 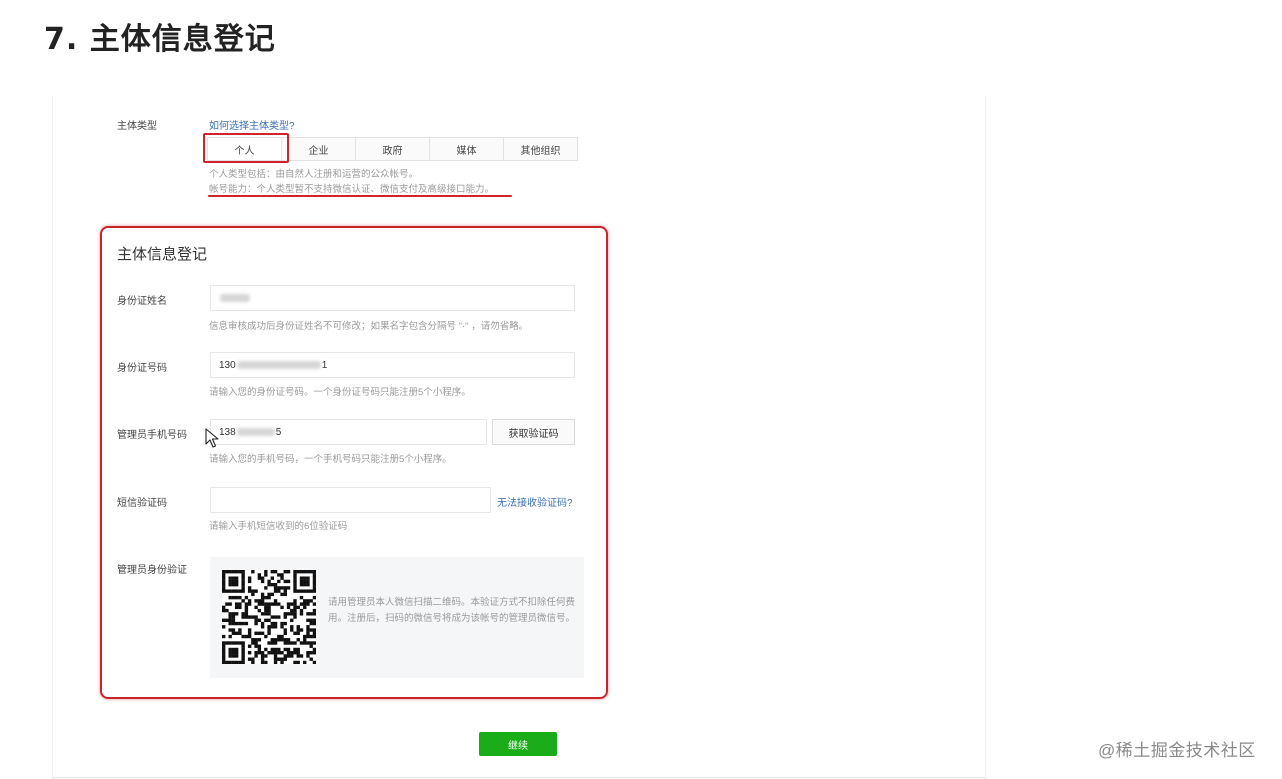 I want to click on highlight-underline, so click(x=360, y=196).